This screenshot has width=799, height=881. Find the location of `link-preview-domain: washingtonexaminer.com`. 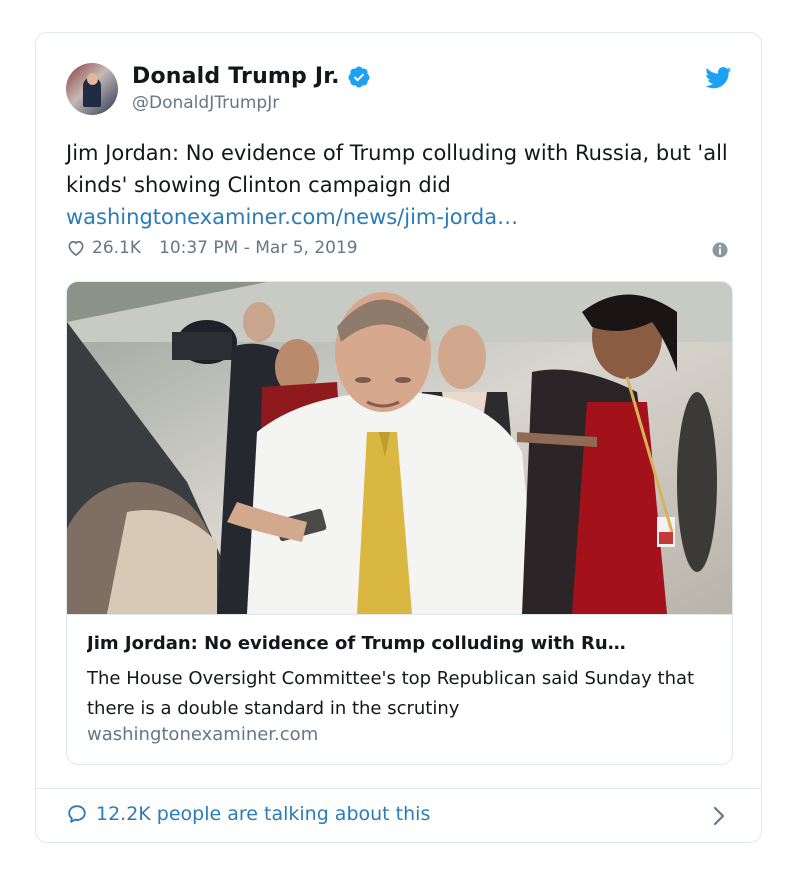

link-preview-domain: washingtonexaminer.com is located at coordinates (203, 734).